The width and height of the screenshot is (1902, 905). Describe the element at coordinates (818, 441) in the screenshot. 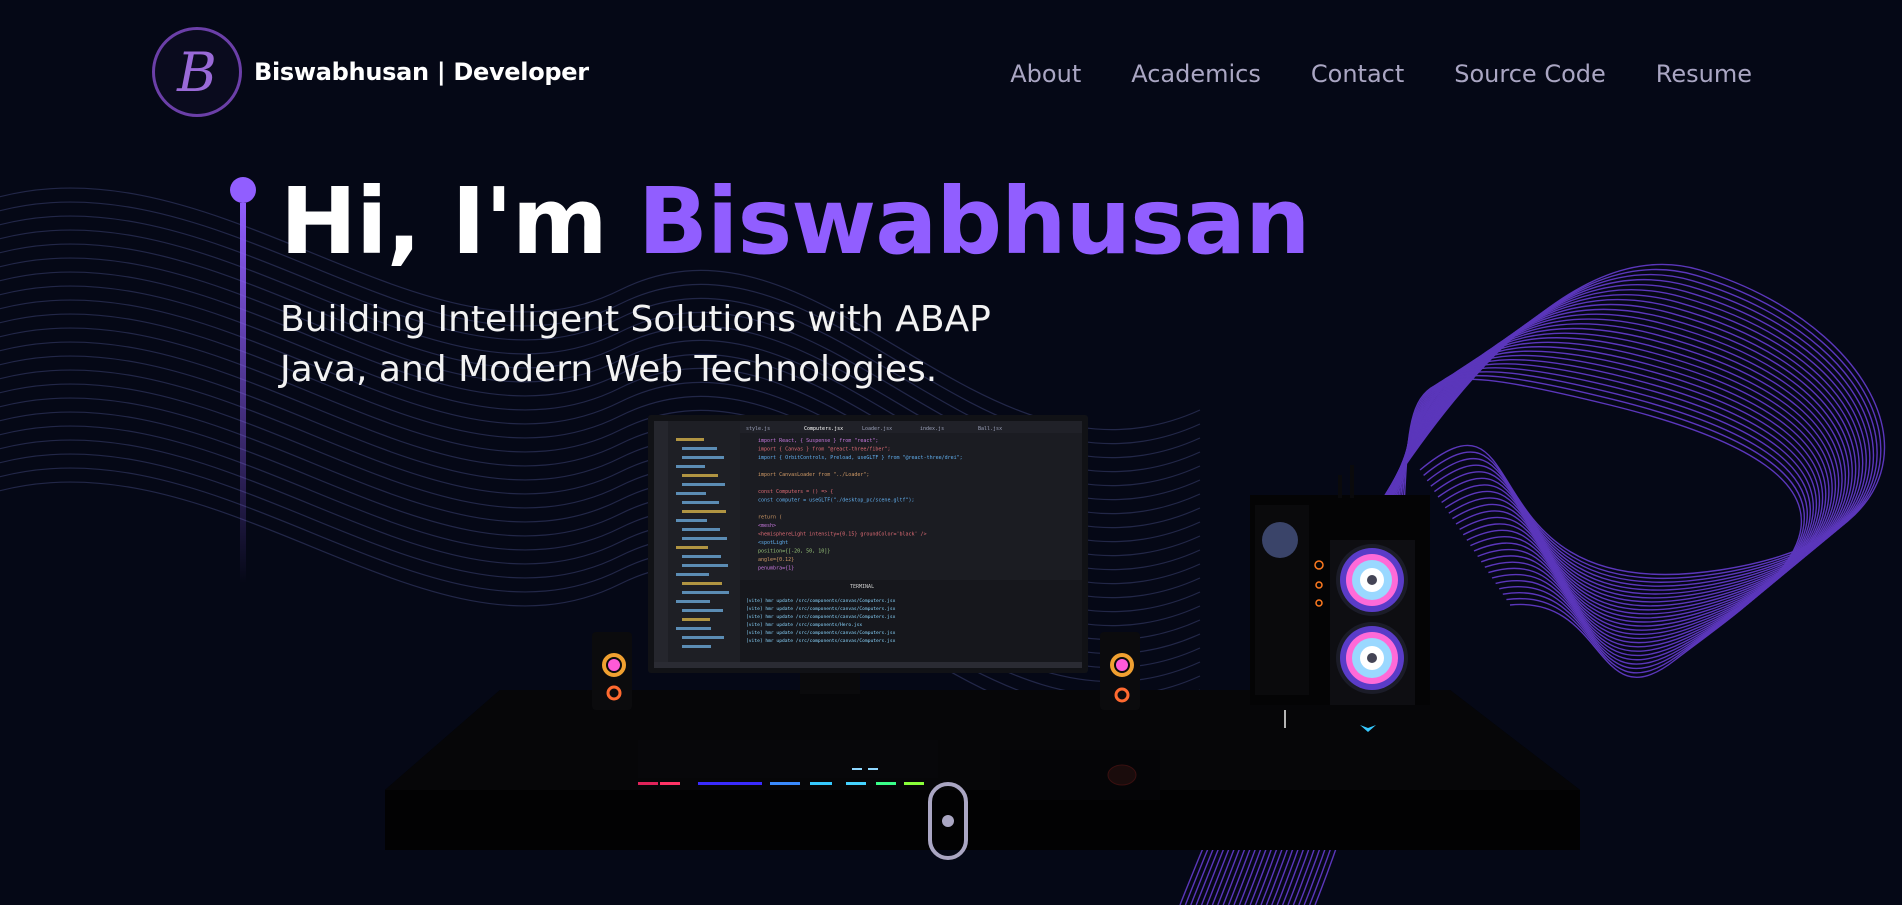

I see `code-line: import React, { Suspense } from "react";` at that location.